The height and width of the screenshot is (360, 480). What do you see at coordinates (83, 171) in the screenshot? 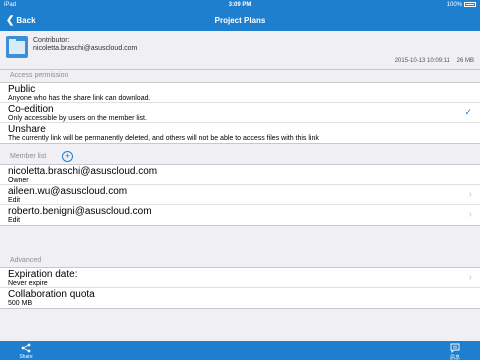
I see `member-email: nicoletta.braschi@asuscloud.com` at bounding box center [83, 171].